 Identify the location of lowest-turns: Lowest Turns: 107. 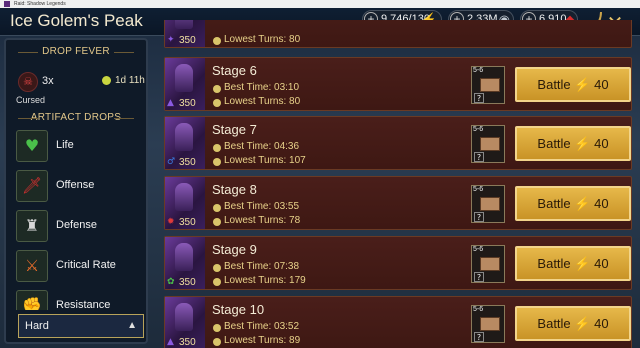
(265, 160).